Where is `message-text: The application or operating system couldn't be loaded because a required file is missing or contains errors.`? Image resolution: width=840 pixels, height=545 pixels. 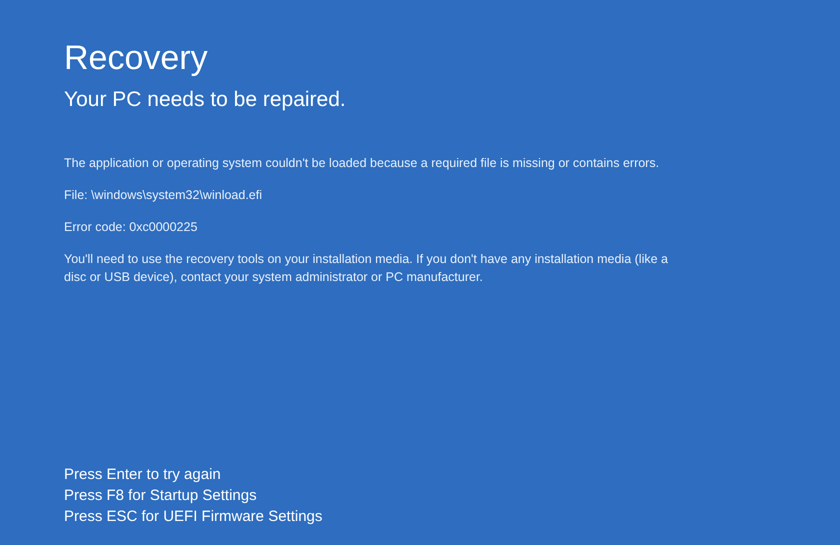 message-text: The application or operating system couldn't be loaded because a required file is missing or contains errors. is located at coordinates (362, 163).